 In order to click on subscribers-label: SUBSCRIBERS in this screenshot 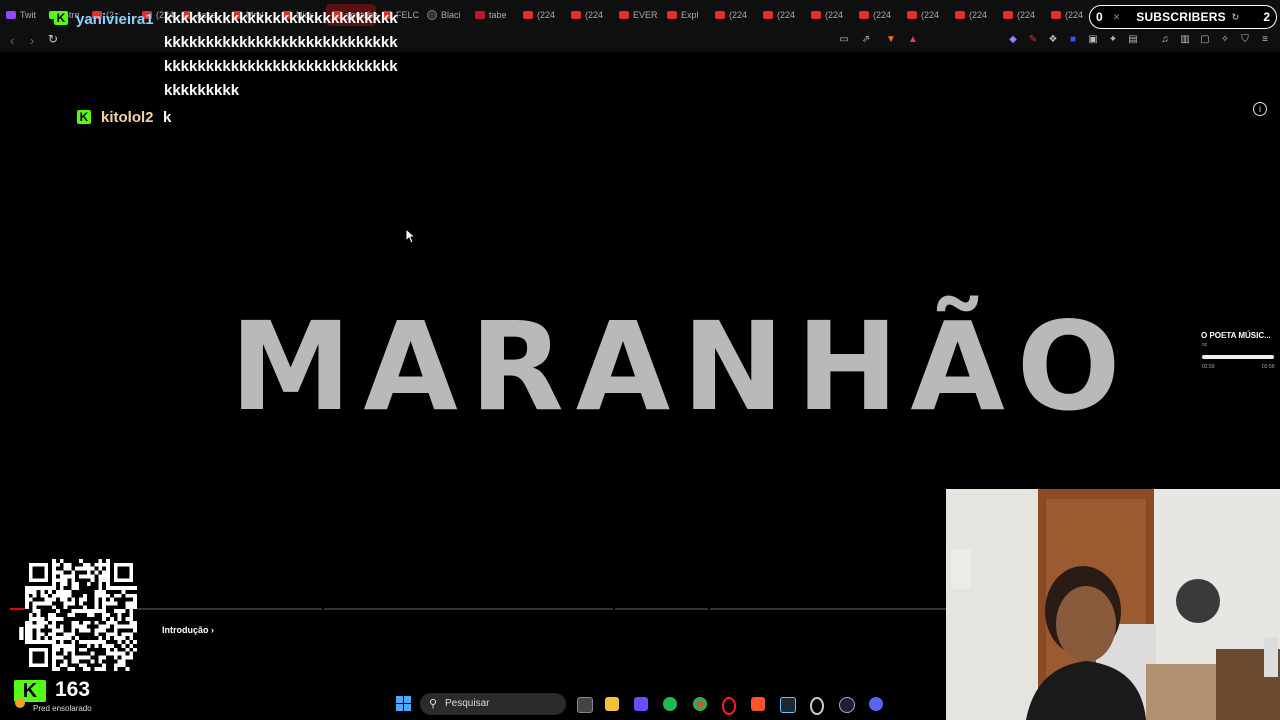, I will do `click(1181, 17)`.